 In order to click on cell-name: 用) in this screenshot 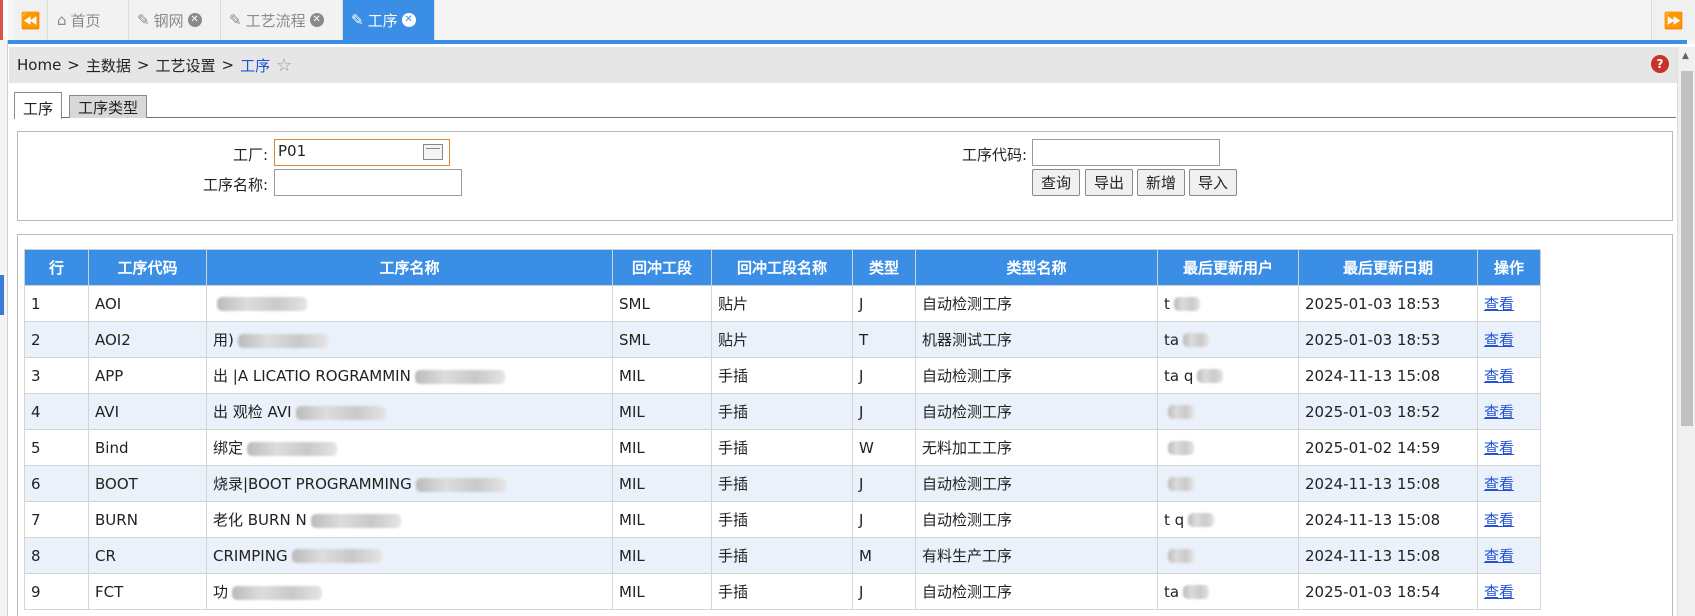, I will do `click(409, 339)`.